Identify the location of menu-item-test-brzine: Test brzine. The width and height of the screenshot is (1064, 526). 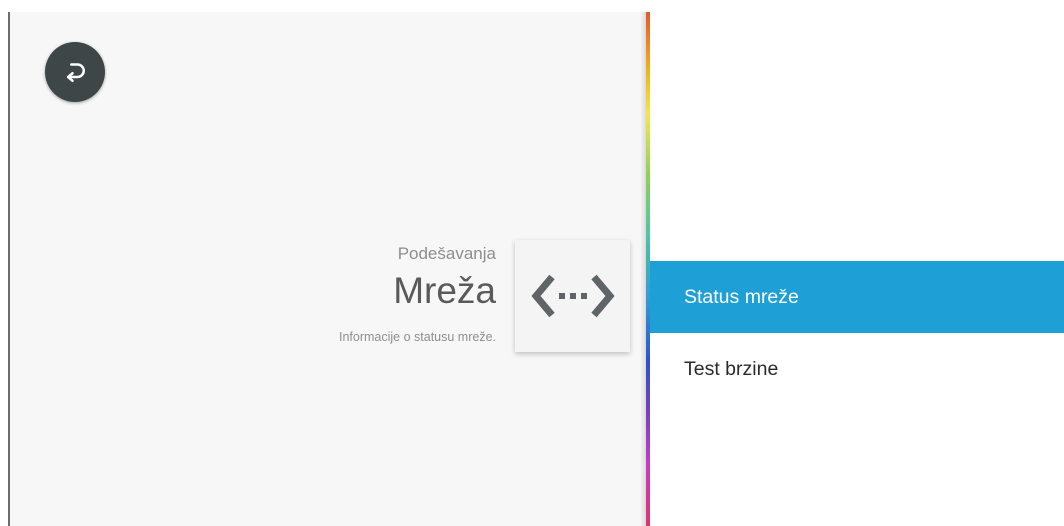
(857, 369).